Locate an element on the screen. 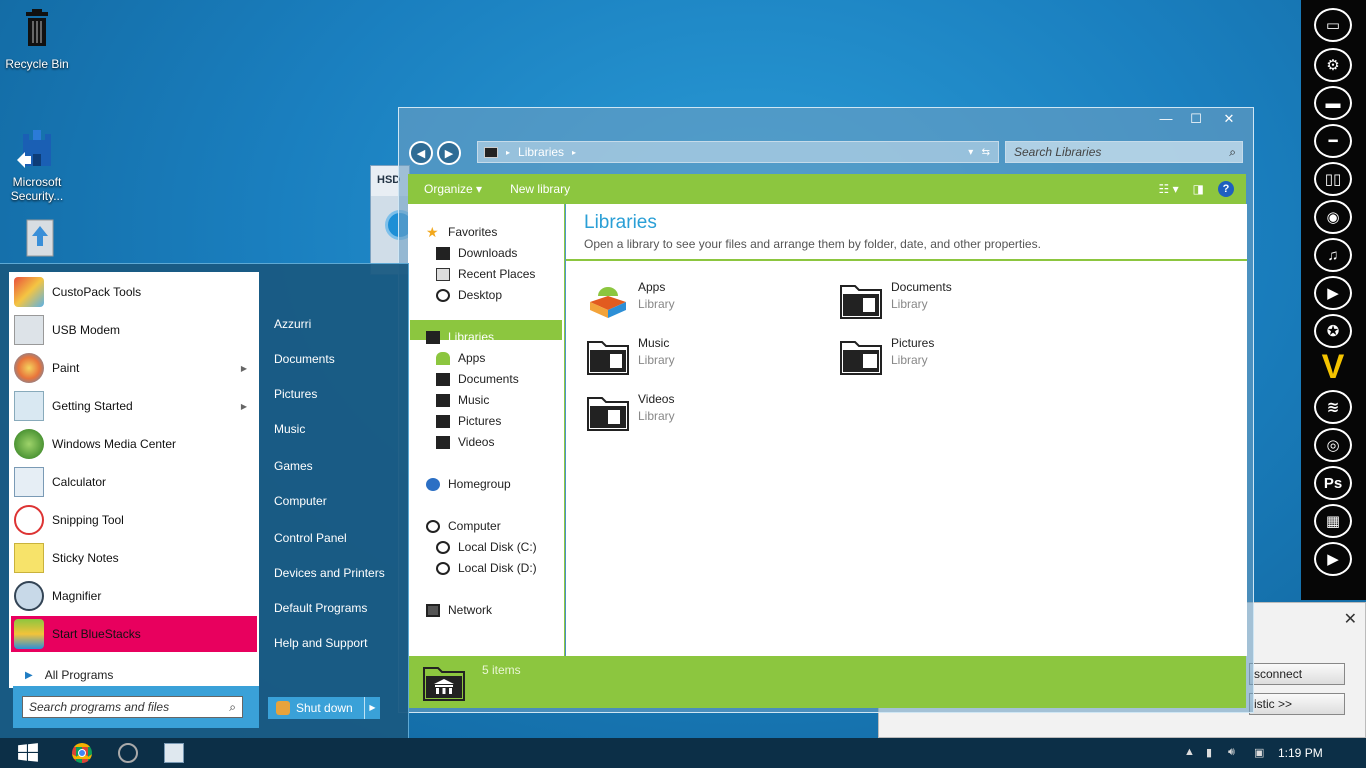 The image size is (1366, 768). help-icon: ? is located at coordinates (1226, 189).